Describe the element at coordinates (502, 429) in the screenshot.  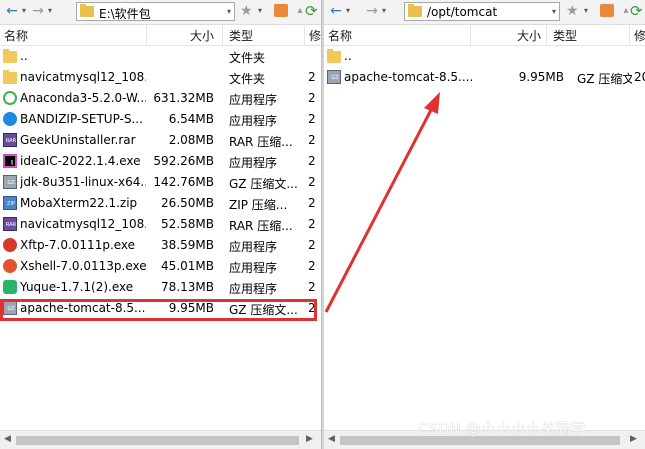
I see `watermark: CSDN @小小小小关同学` at that location.